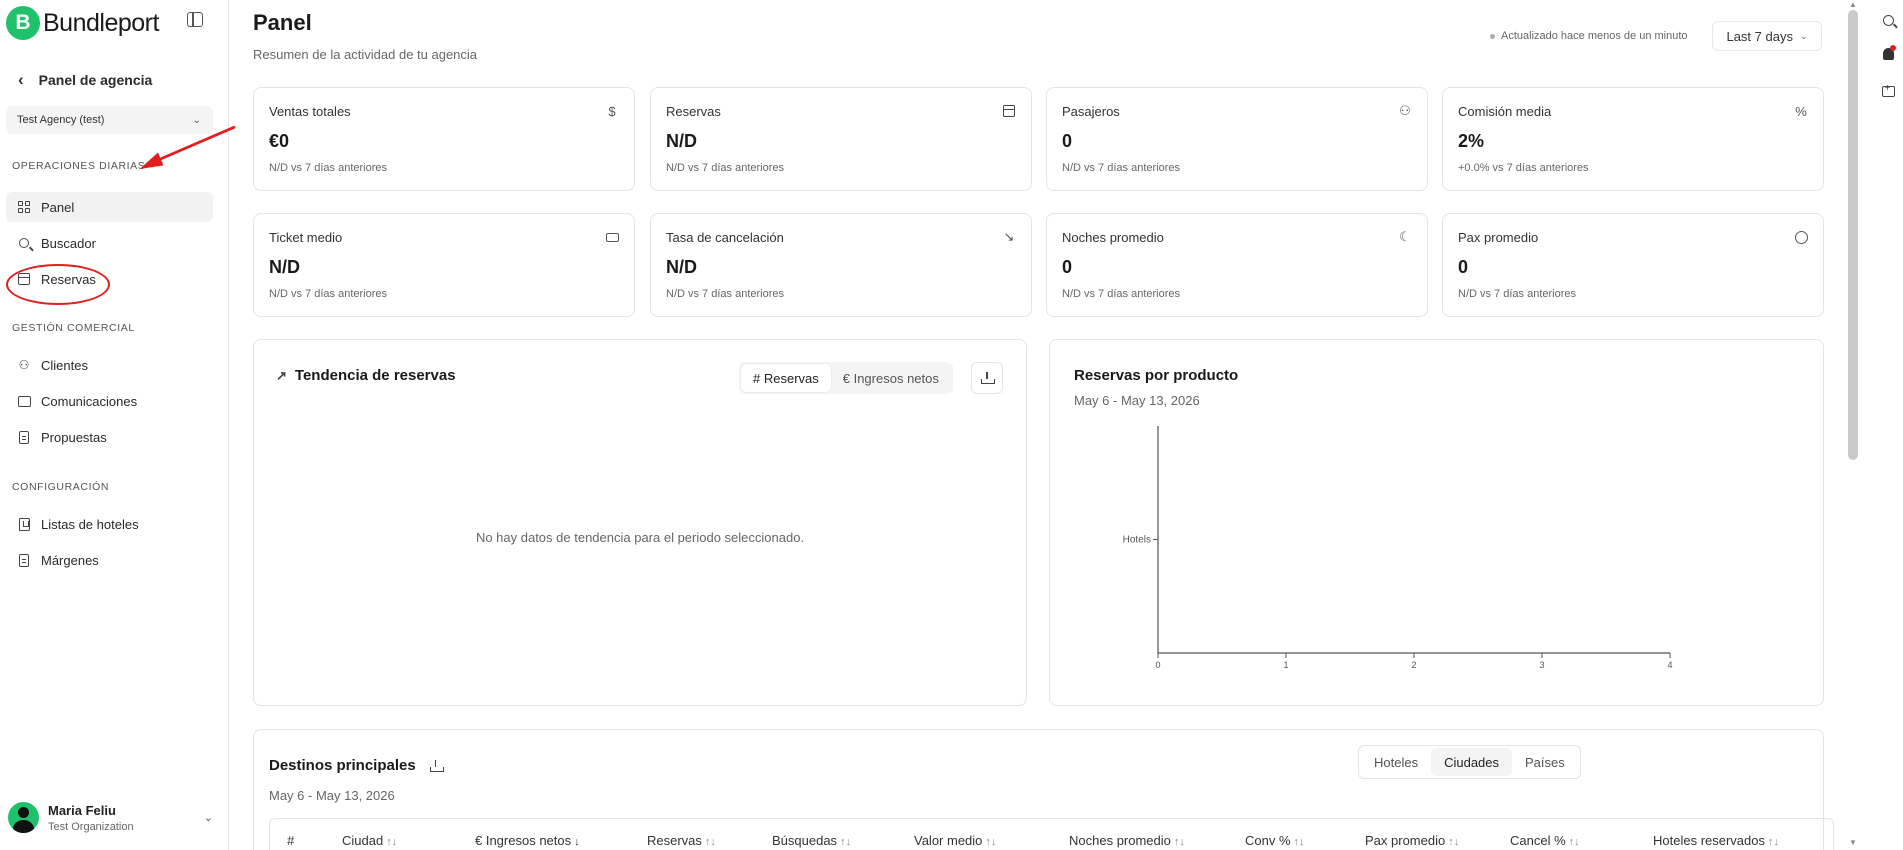 The image size is (1903, 850). I want to click on tab-ciudades: Ciudades, so click(1472, 762).